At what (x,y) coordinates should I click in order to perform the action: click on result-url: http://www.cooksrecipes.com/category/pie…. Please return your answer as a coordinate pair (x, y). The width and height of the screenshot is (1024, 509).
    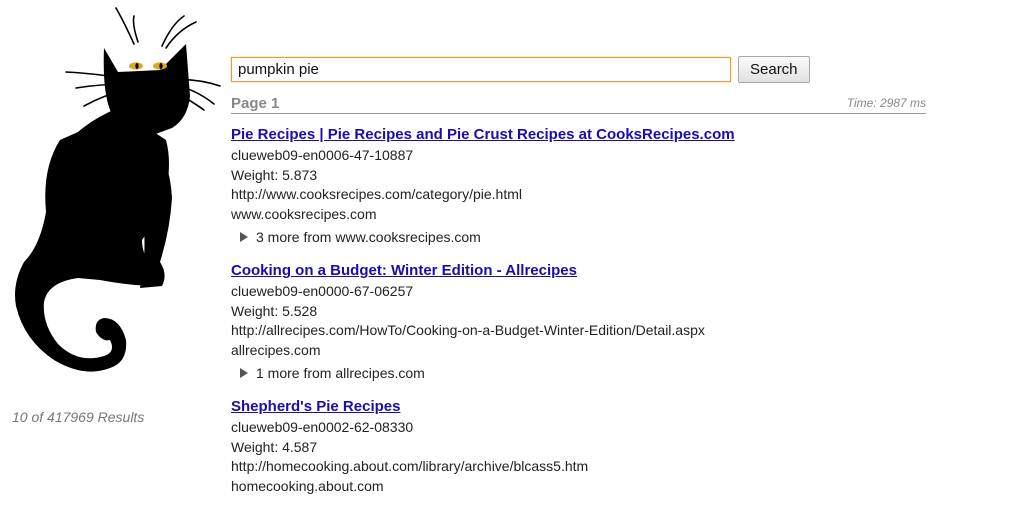
    Looking at the image, I should click on (377, 194).